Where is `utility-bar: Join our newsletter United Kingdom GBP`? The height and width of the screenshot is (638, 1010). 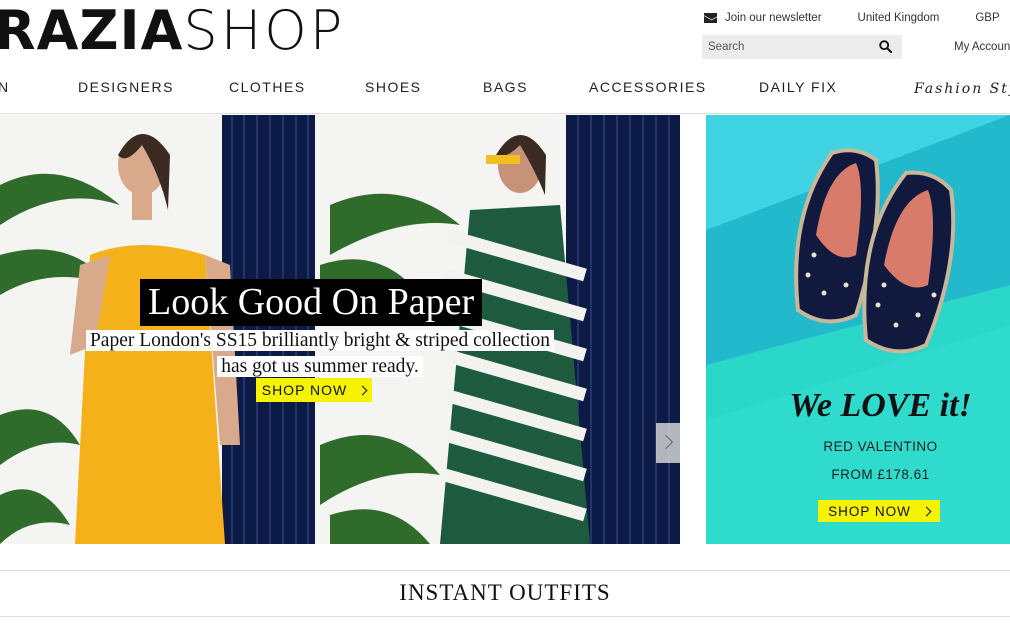
utility-bar: Join our newsletter United Kingdom GBP is located at coordinates (852, 18).